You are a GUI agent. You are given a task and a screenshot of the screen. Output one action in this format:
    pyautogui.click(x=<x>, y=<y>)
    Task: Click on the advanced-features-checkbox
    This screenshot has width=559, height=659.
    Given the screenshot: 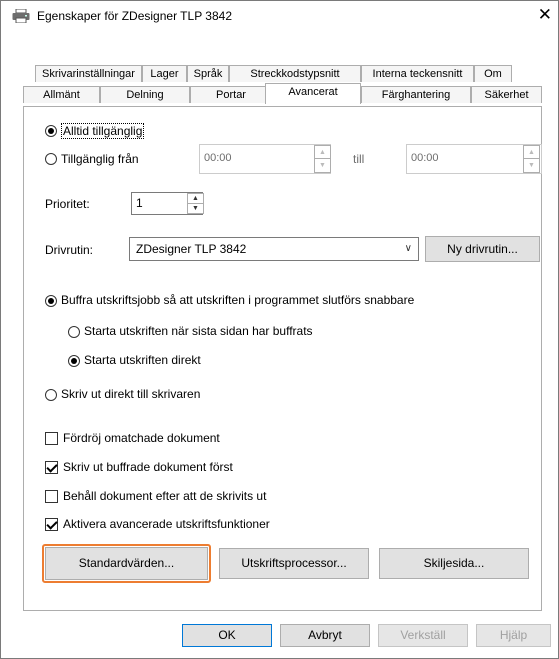 What is the action you would take?
    pyautogui.click(x=51, y=524)
    